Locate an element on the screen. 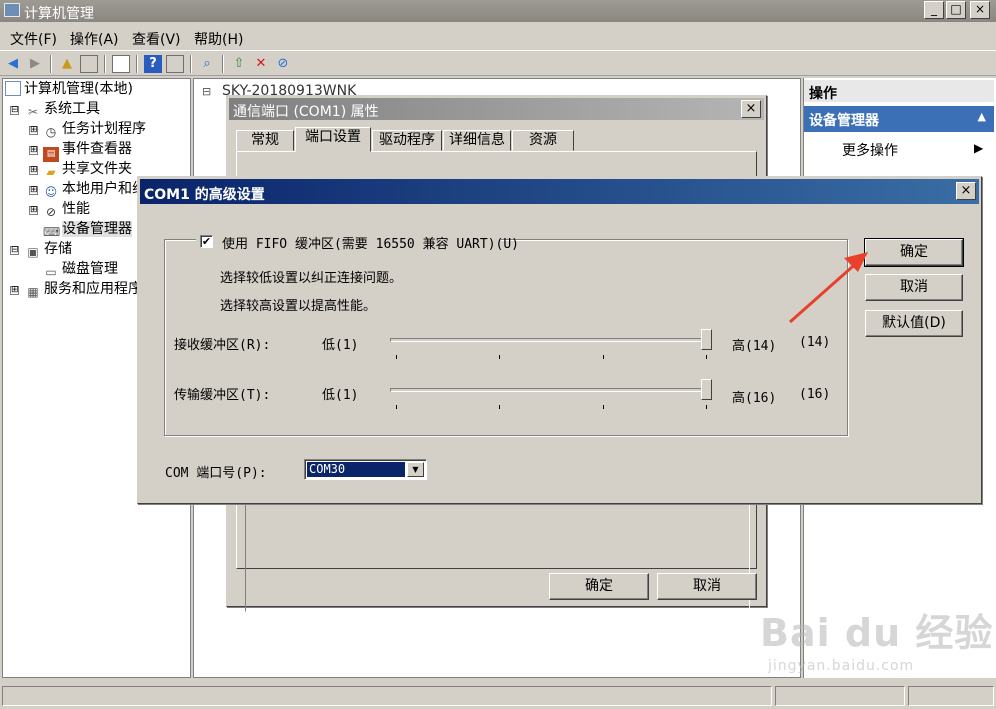  minimize-button: _ is located at coordinates (934, 10).